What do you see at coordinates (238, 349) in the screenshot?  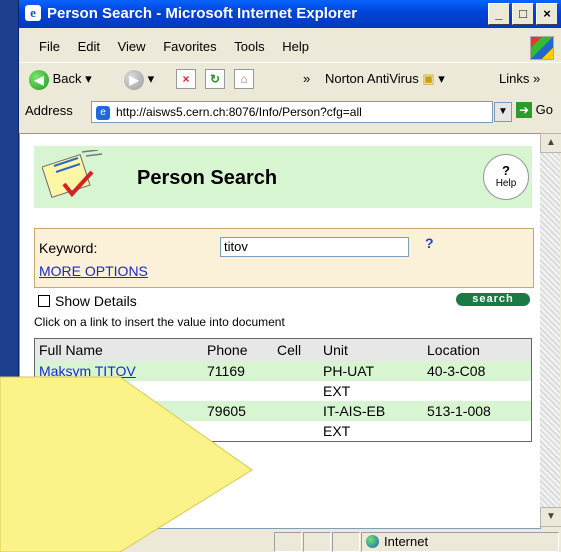 I see `col-phone: Phone` at bounding box center [238, 349].